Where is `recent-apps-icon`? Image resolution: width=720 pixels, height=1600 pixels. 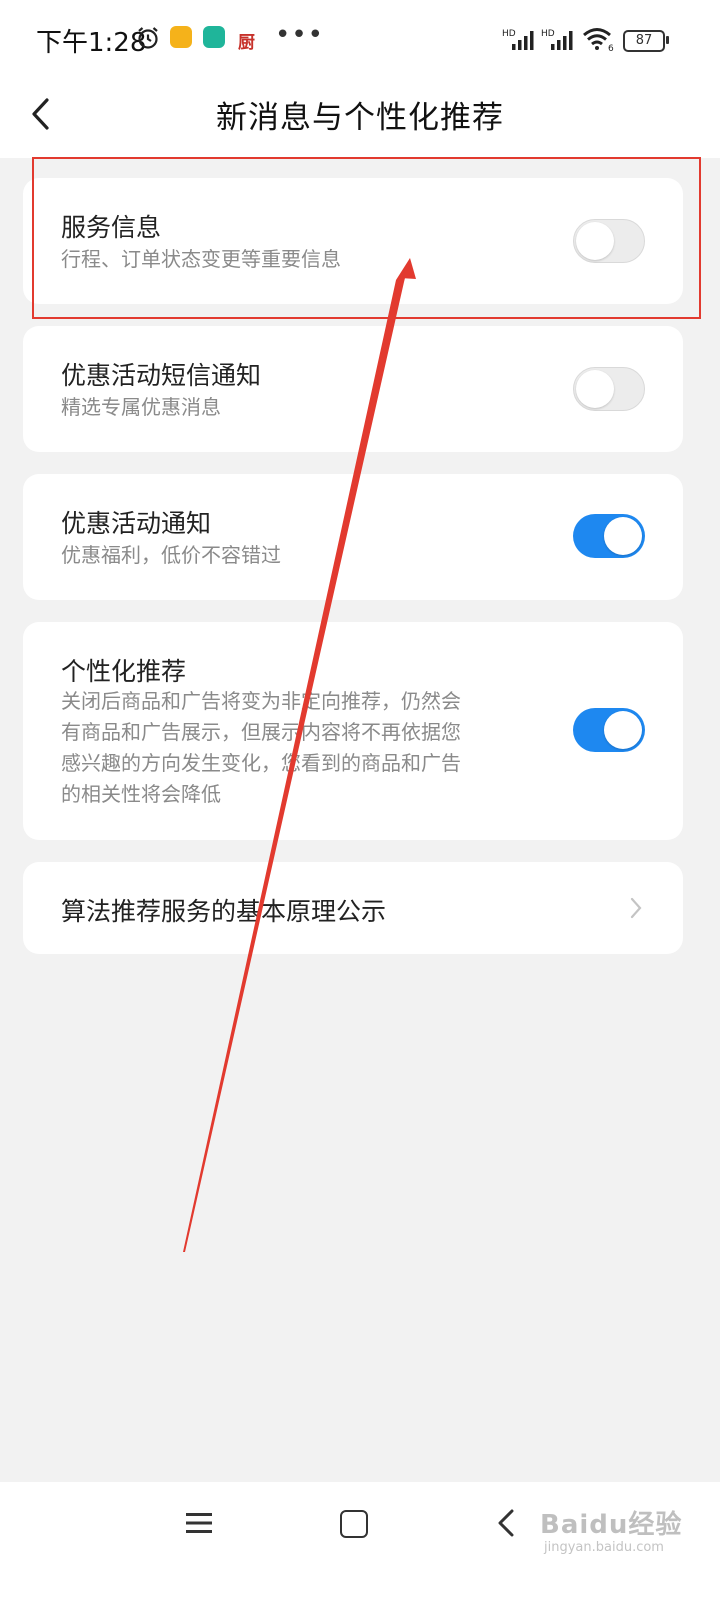 recent-apps-icon is located at coordinates (199, 1523).